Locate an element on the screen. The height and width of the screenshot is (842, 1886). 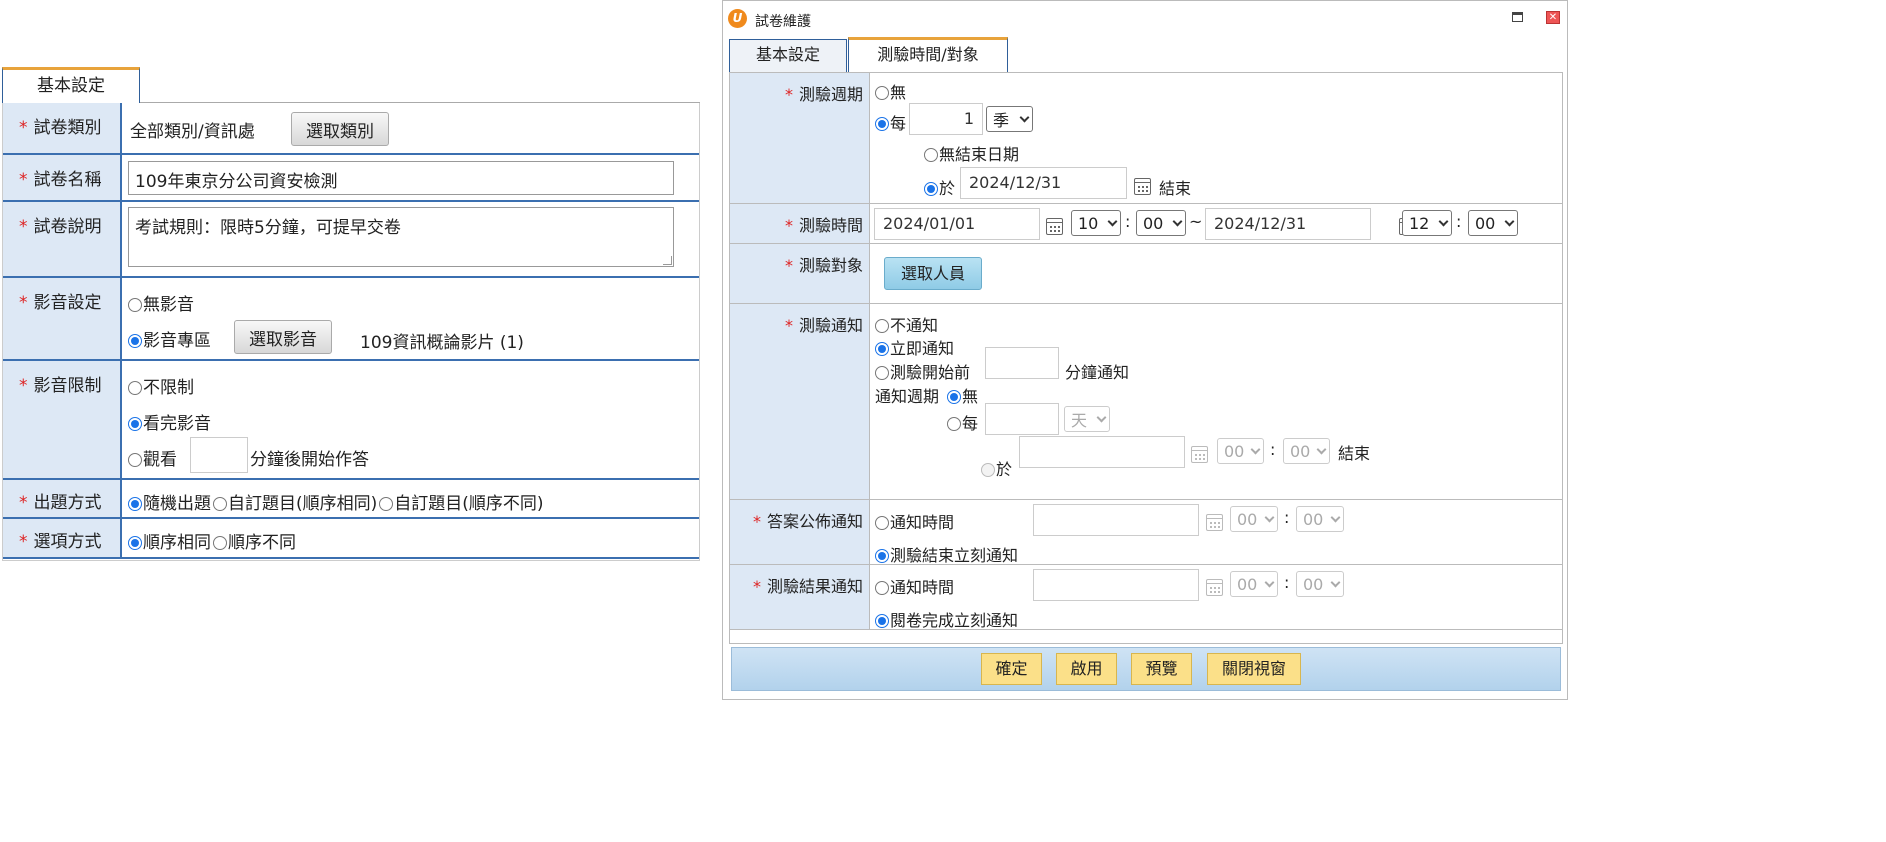
notify-before-option: 測驗開始前 is located at coordinates (922, 371).